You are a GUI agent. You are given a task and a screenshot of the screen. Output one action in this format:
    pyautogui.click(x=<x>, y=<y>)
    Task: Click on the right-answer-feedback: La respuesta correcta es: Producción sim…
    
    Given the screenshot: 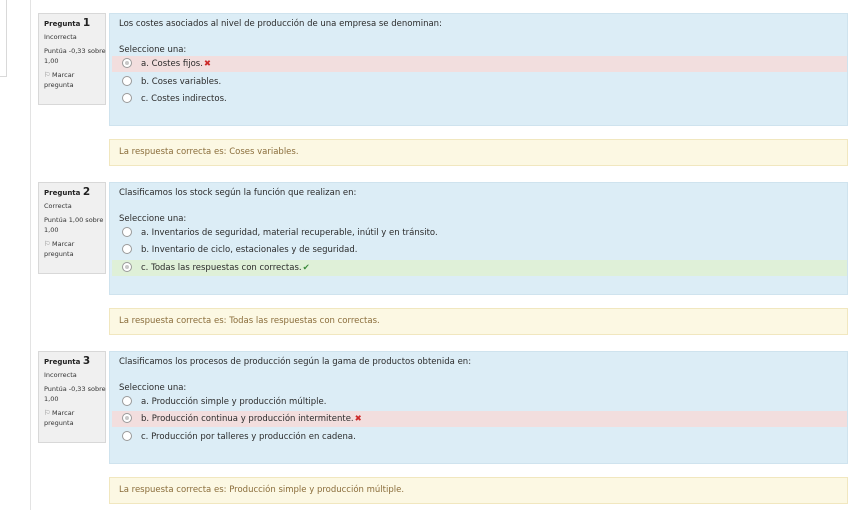 What is the action you would take?
    pyautogui.click(x=478, y=490)
    